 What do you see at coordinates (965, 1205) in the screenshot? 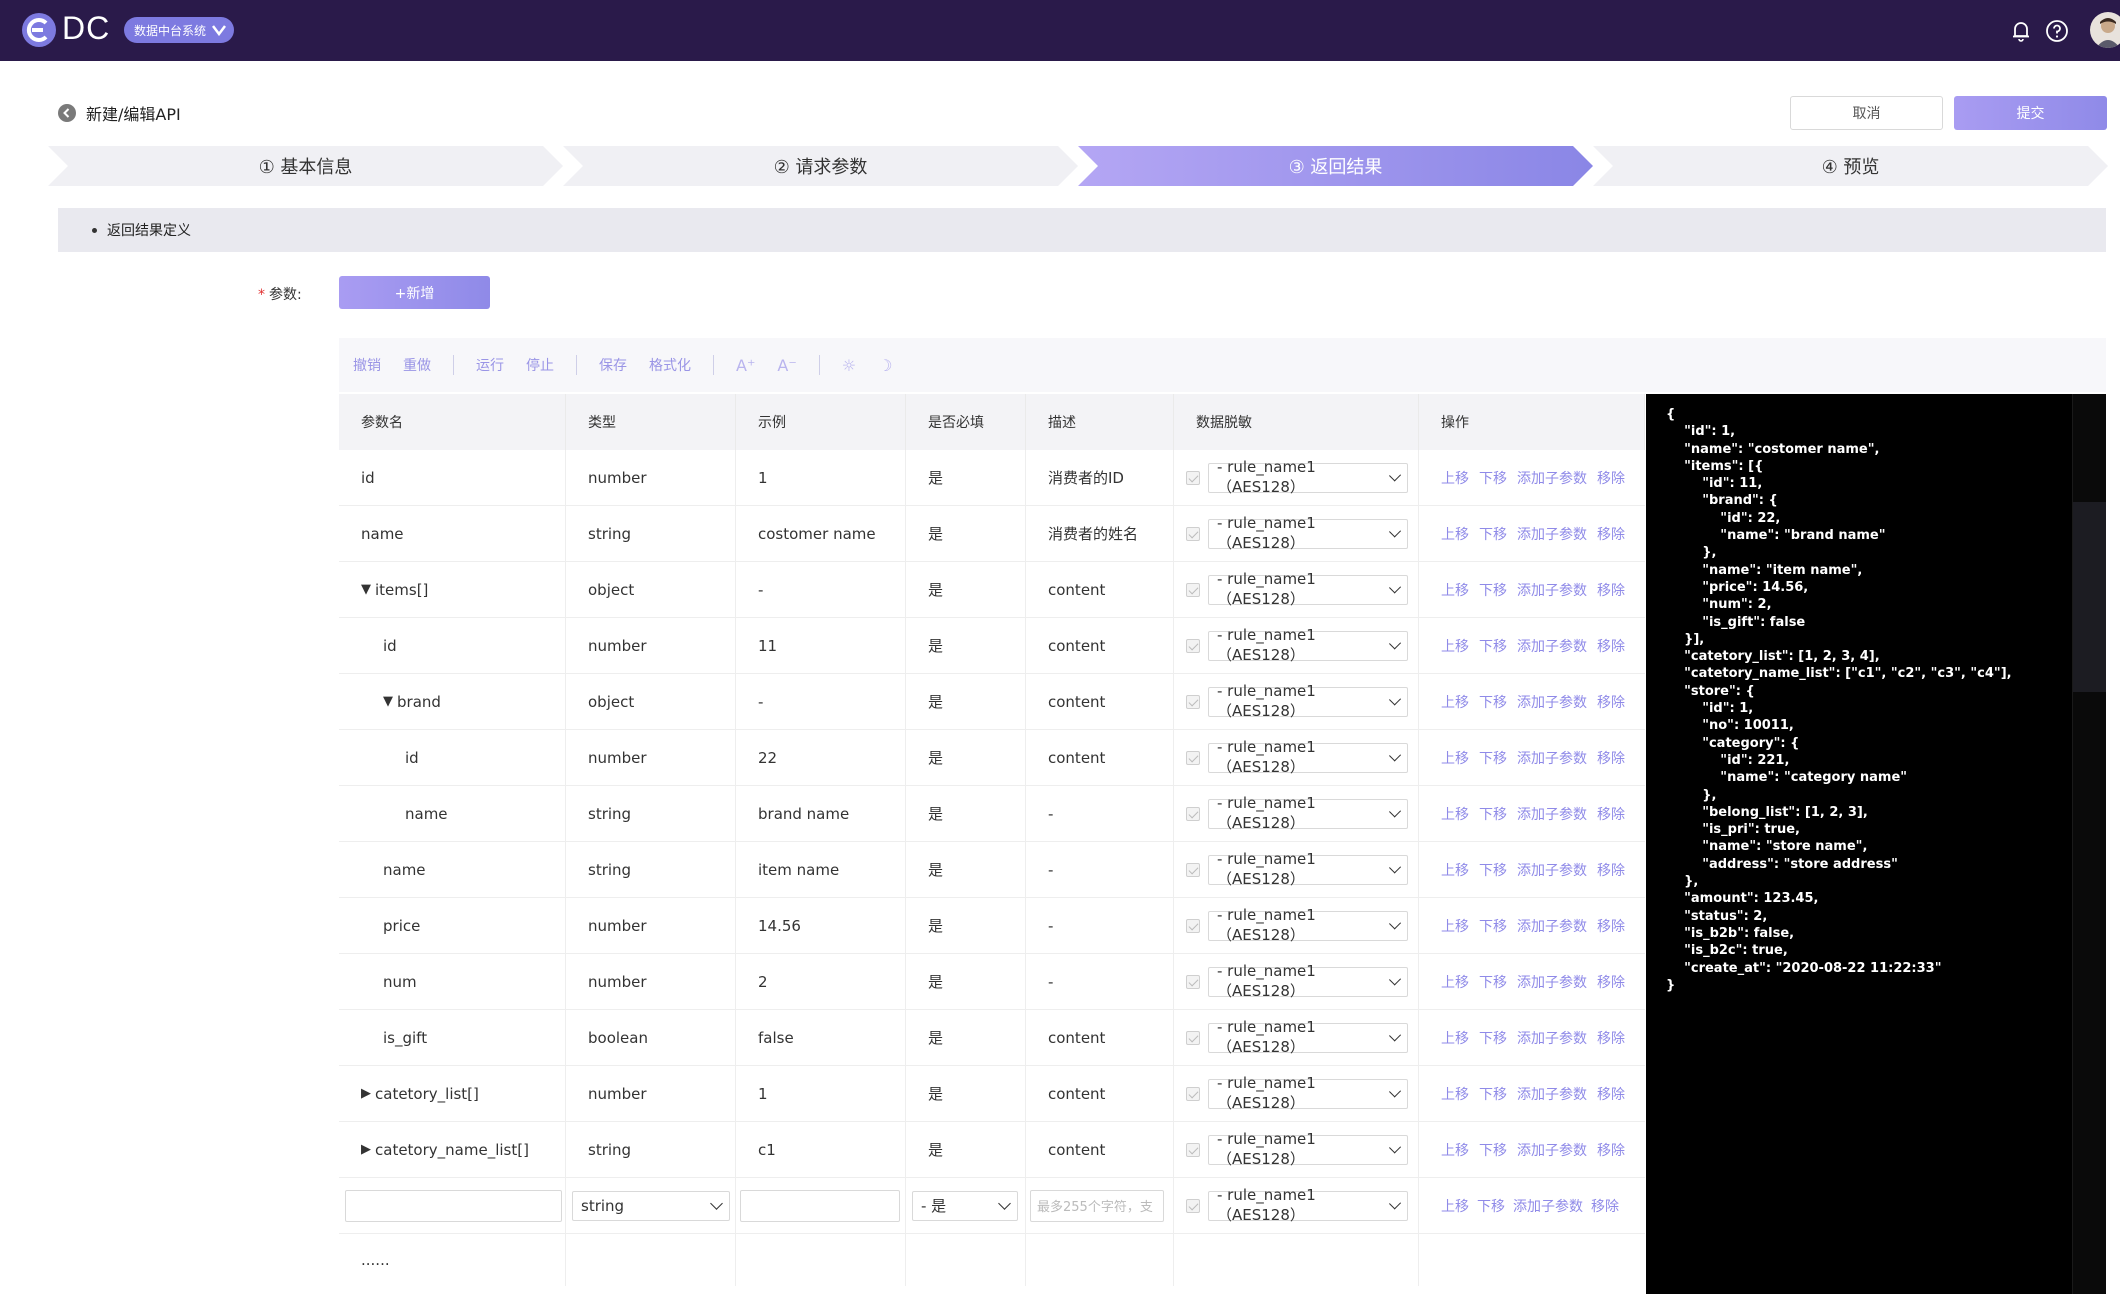
I see `required-select: - 是` at bounding box center [965, 1205].